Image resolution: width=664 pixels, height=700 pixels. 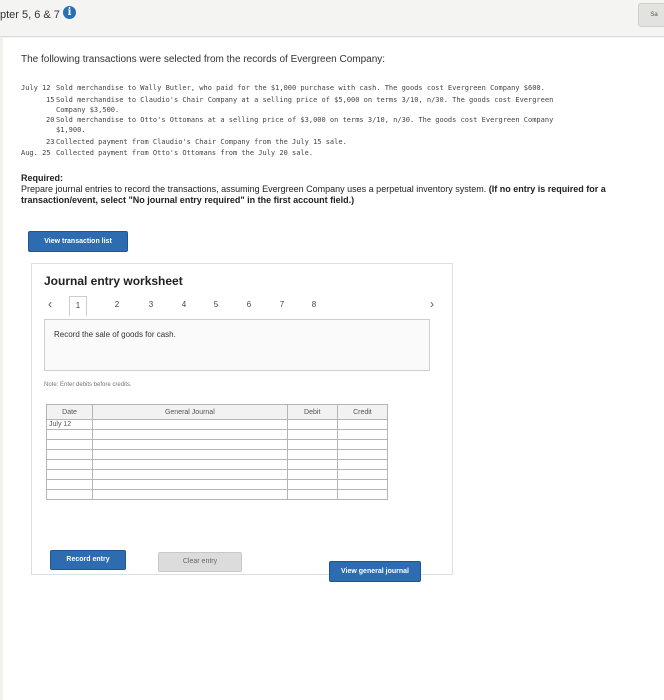 What do you see at coordinates (151, 304) in the screenshot?
I see `page-tab-3: 3` at bounding box center [151, 304].